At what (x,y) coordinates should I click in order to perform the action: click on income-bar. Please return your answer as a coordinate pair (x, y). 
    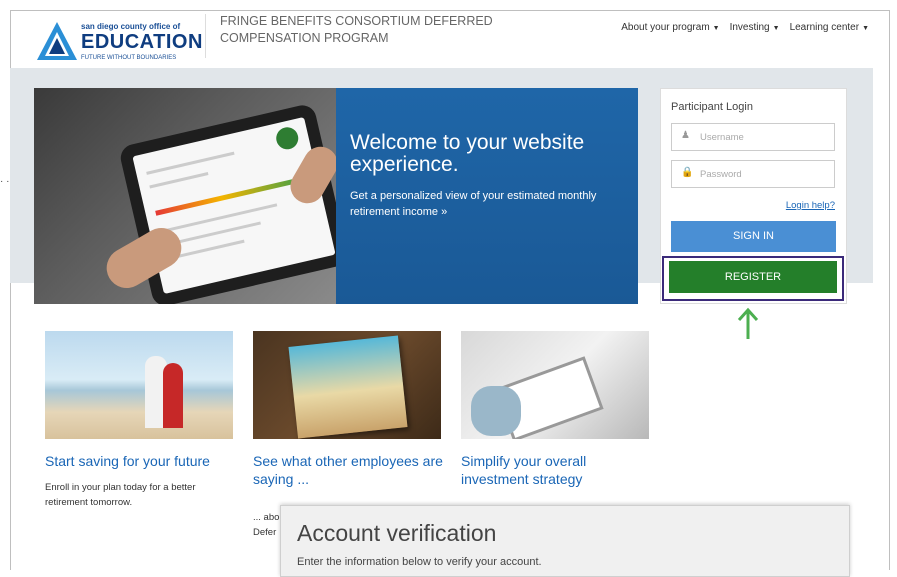
    Looking at the image, I should click on (229, 196).